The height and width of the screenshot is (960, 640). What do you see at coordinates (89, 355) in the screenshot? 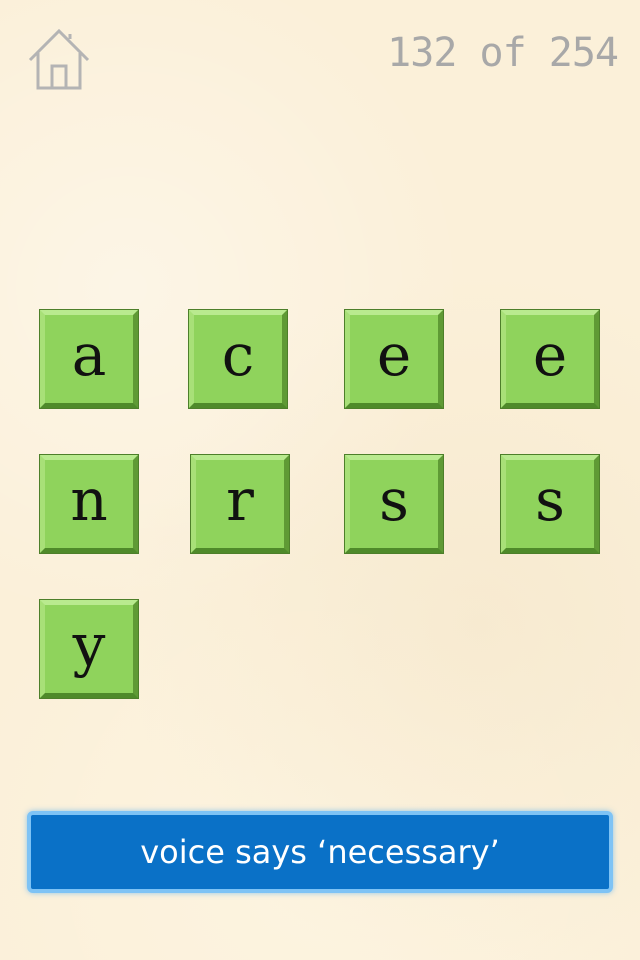
I see `tile-letter: a` at bounding box center [89, 355].